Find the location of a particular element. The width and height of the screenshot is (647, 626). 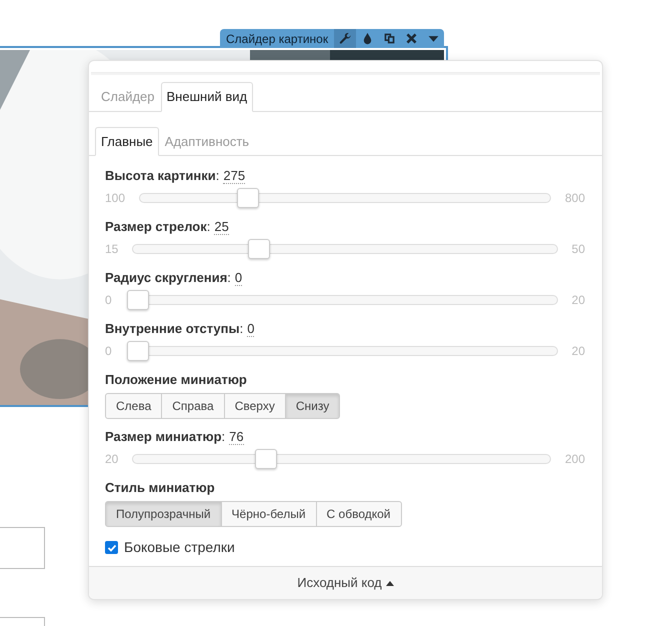

setting-label: Положение миниатюр is located at coordinates (176, 380).